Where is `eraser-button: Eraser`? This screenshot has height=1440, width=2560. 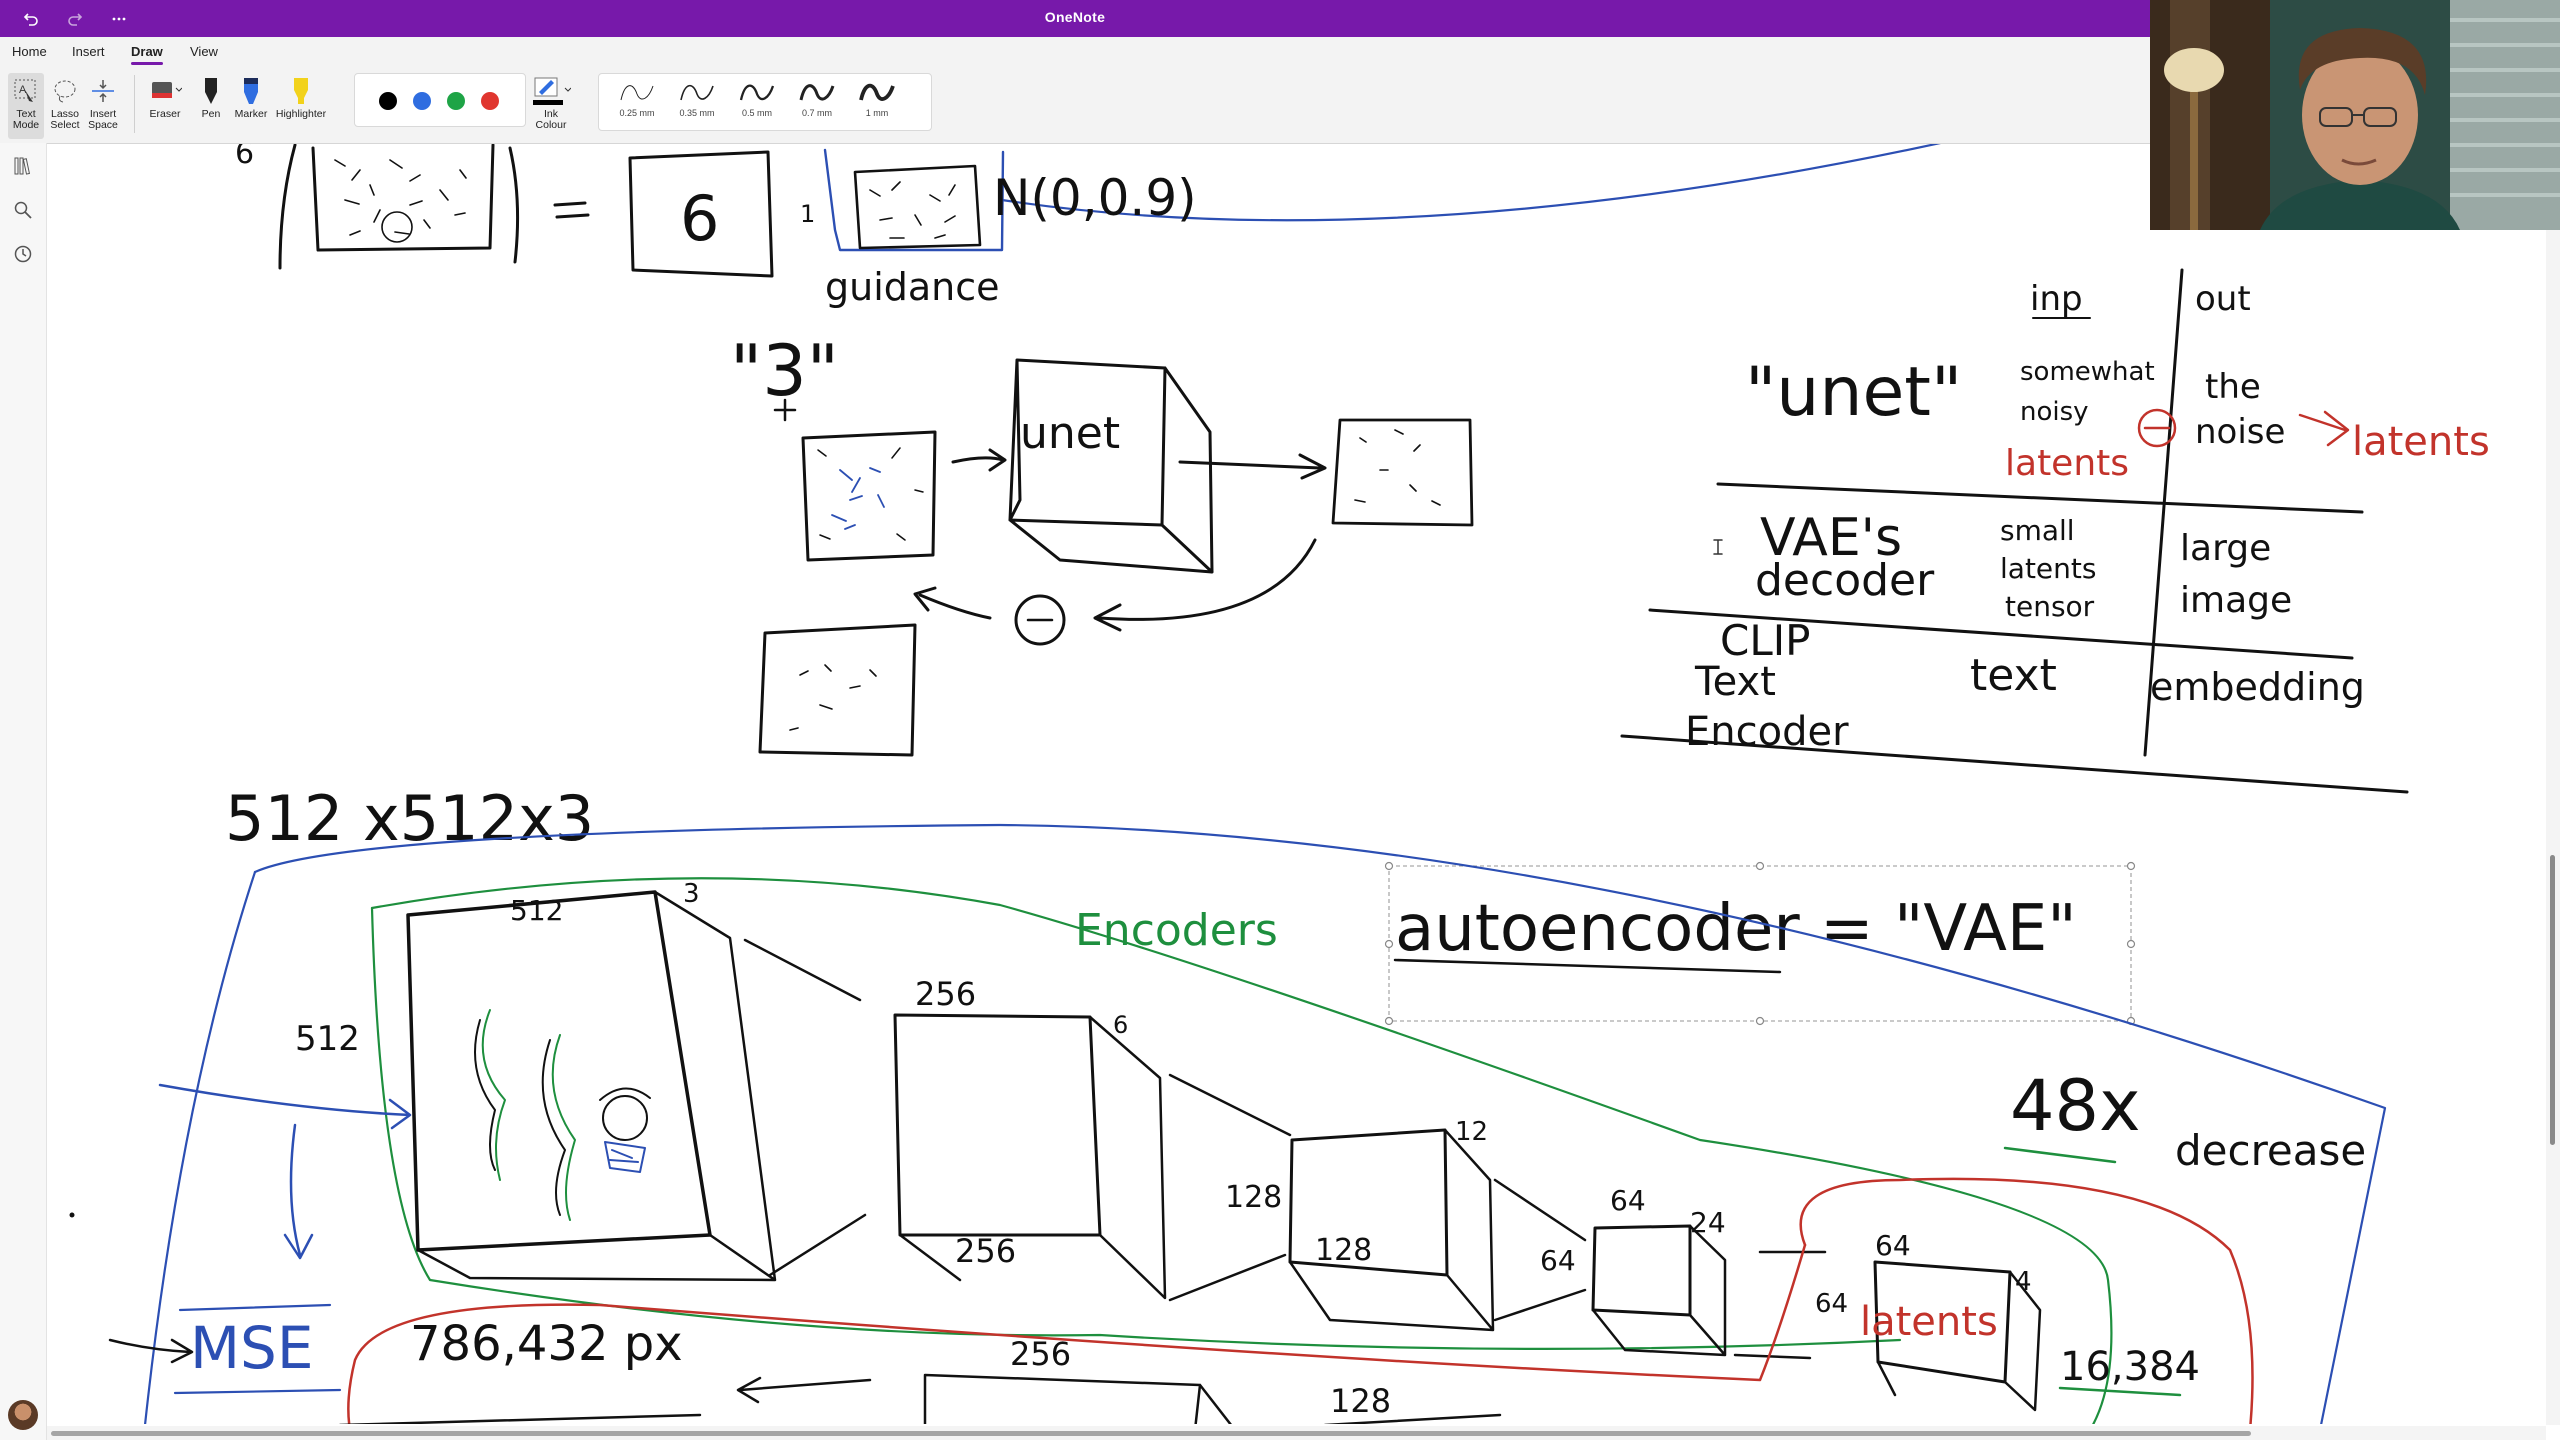
eraser-button: Eraser is located at coordinates (165, 96).